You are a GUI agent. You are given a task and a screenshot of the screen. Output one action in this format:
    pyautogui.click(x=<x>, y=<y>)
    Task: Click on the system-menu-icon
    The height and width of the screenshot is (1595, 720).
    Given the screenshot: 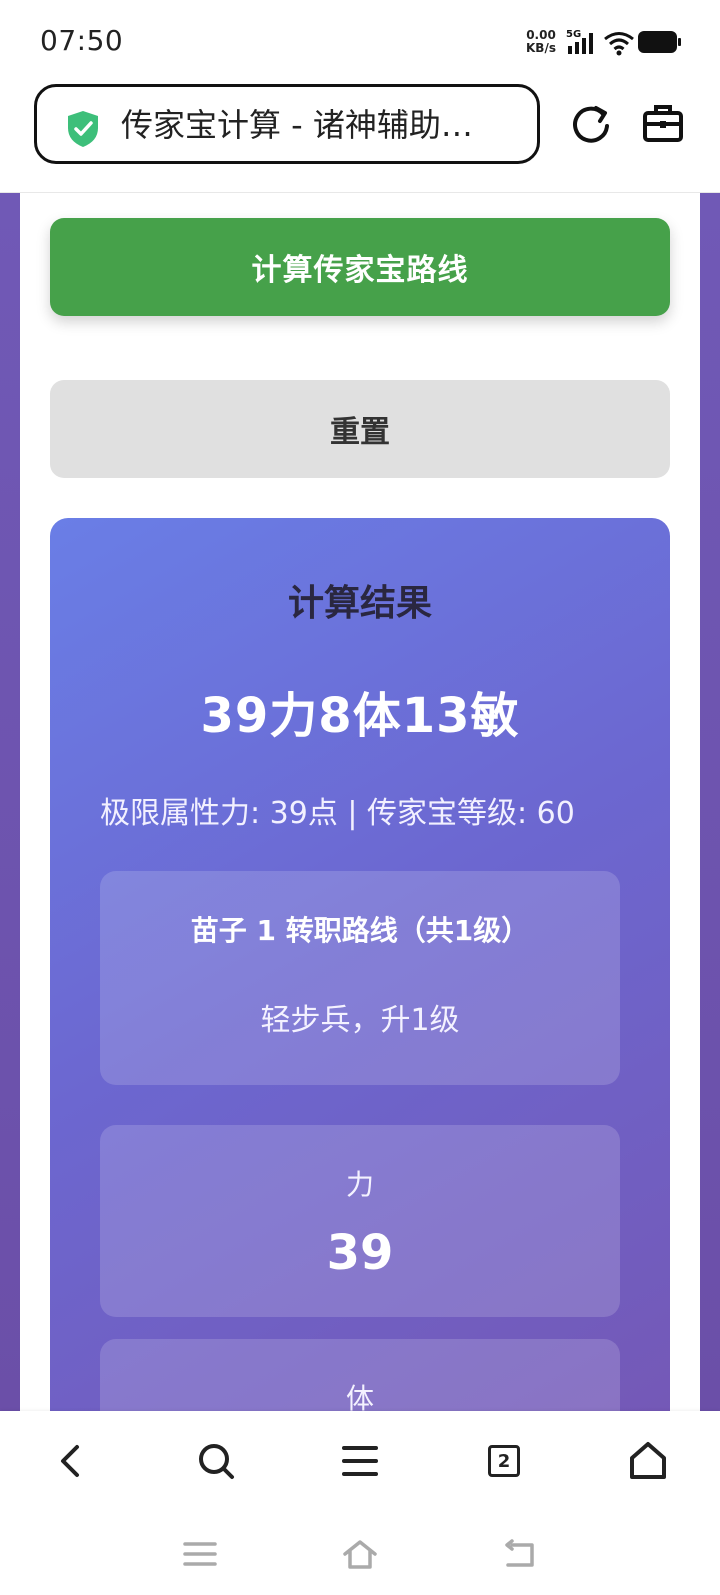 What is the action you would take?
    pyautogui.click(x=200, y=1554)
    